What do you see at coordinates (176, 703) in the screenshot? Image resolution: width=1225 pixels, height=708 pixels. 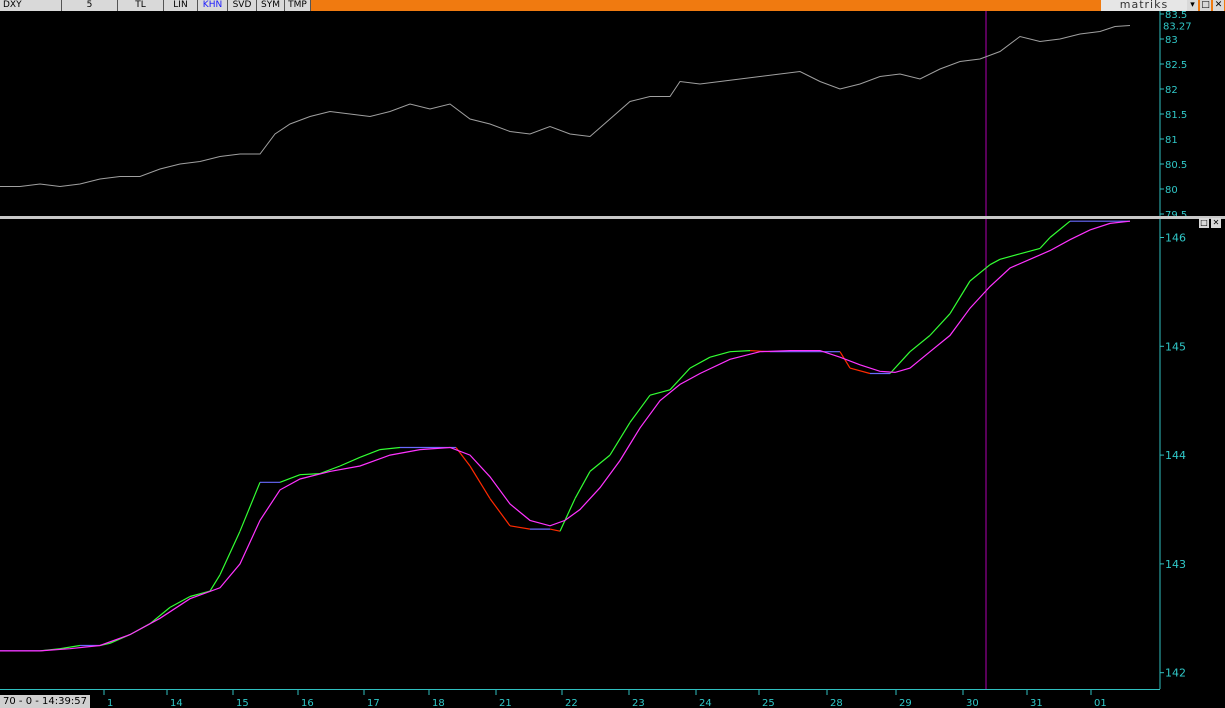 I see `time-tick-label: 14` at bounding box center [176, 703].